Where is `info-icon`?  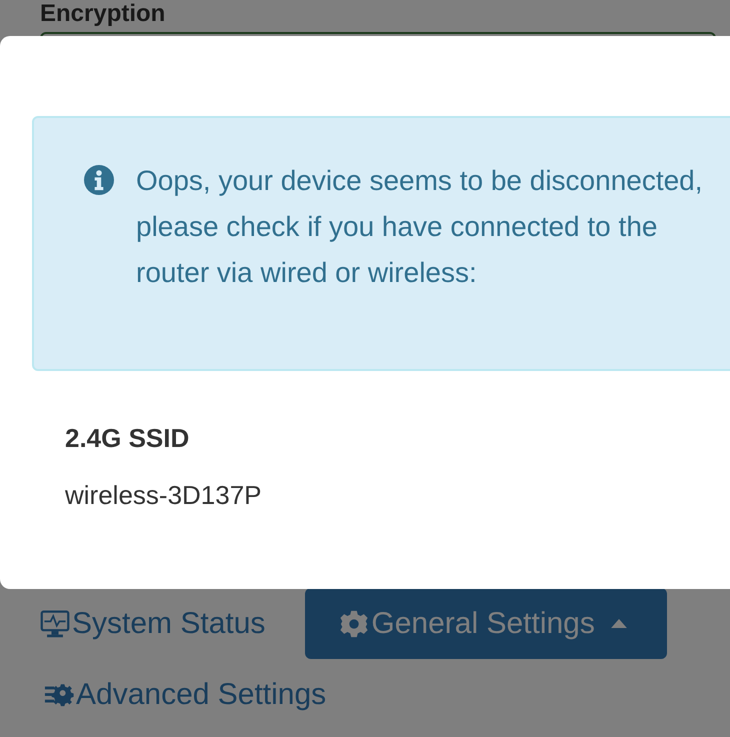
info-icon is located at coordinates (99, 180).